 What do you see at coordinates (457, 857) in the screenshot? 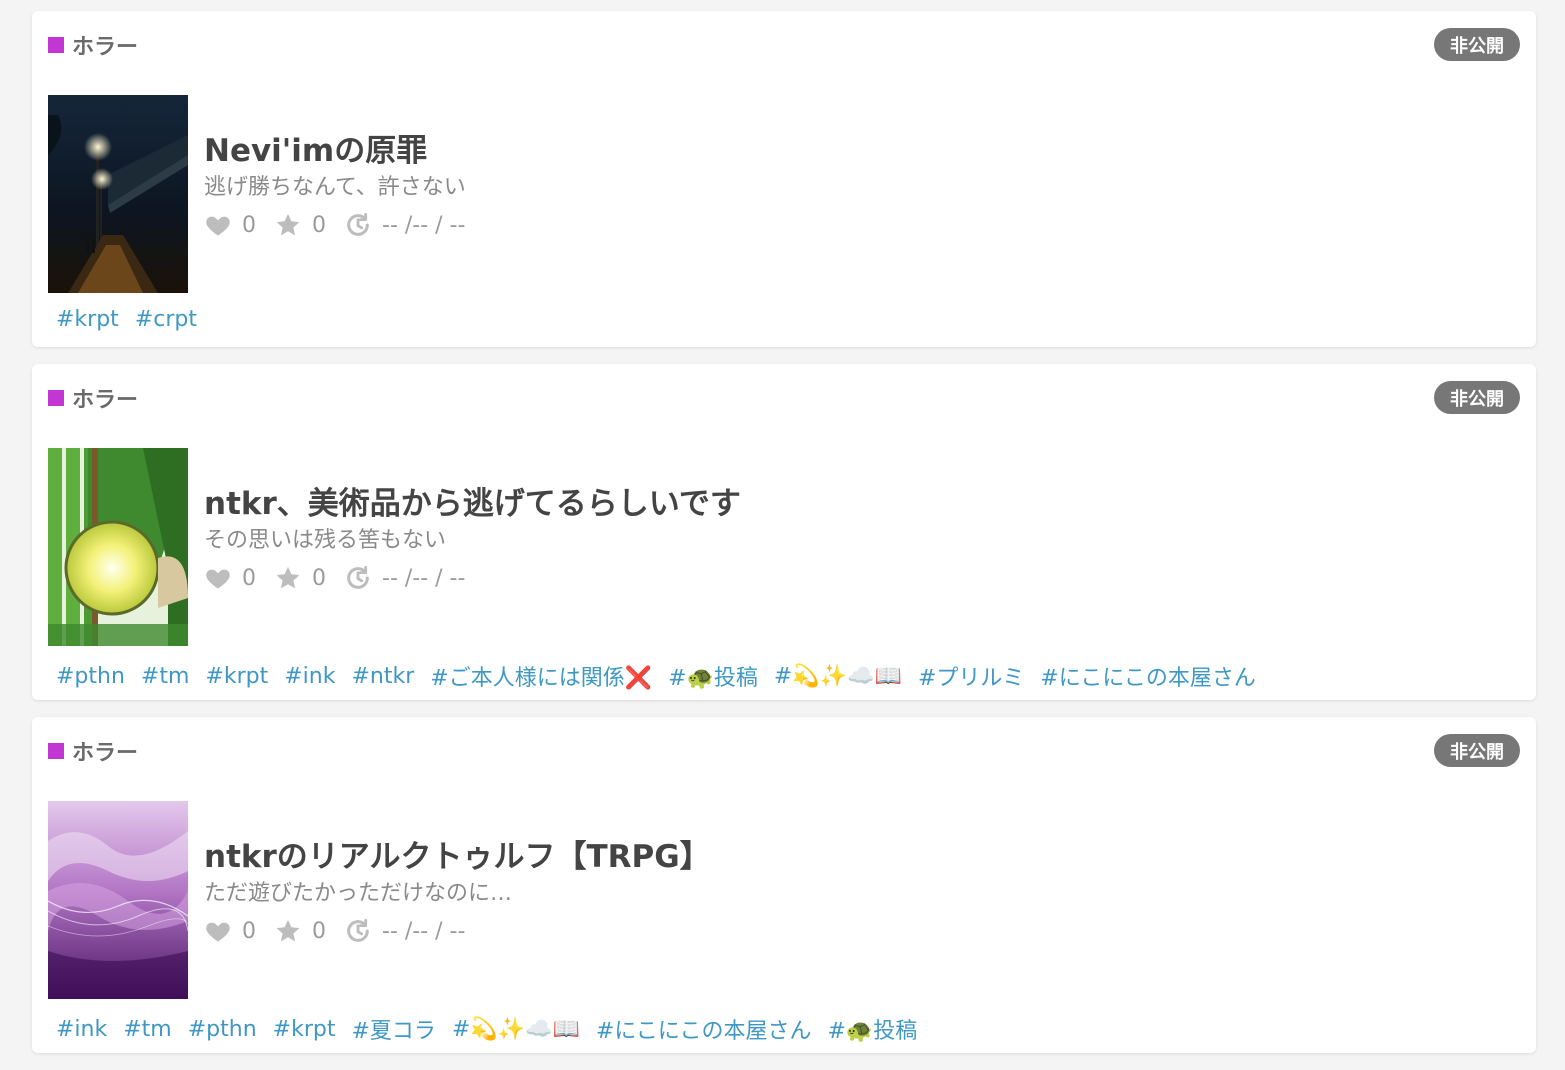
I see `work-title: ntkrのリアルクトゥルフ【TRPG】` at bounding box center [457, 857].